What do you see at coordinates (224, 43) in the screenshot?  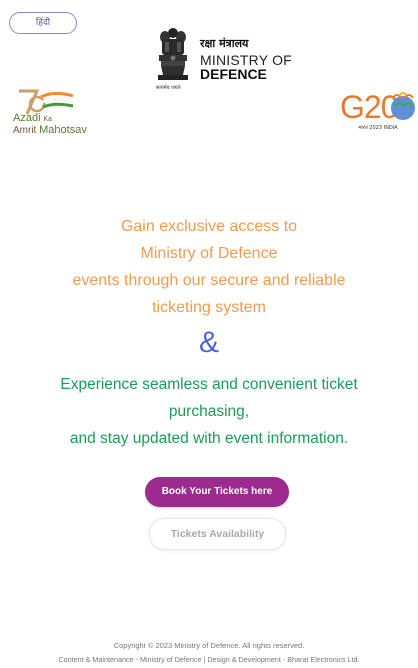 I see `ministry-name-hindi: रक्षा मंत्रालय` at bounding box center [224, 43].